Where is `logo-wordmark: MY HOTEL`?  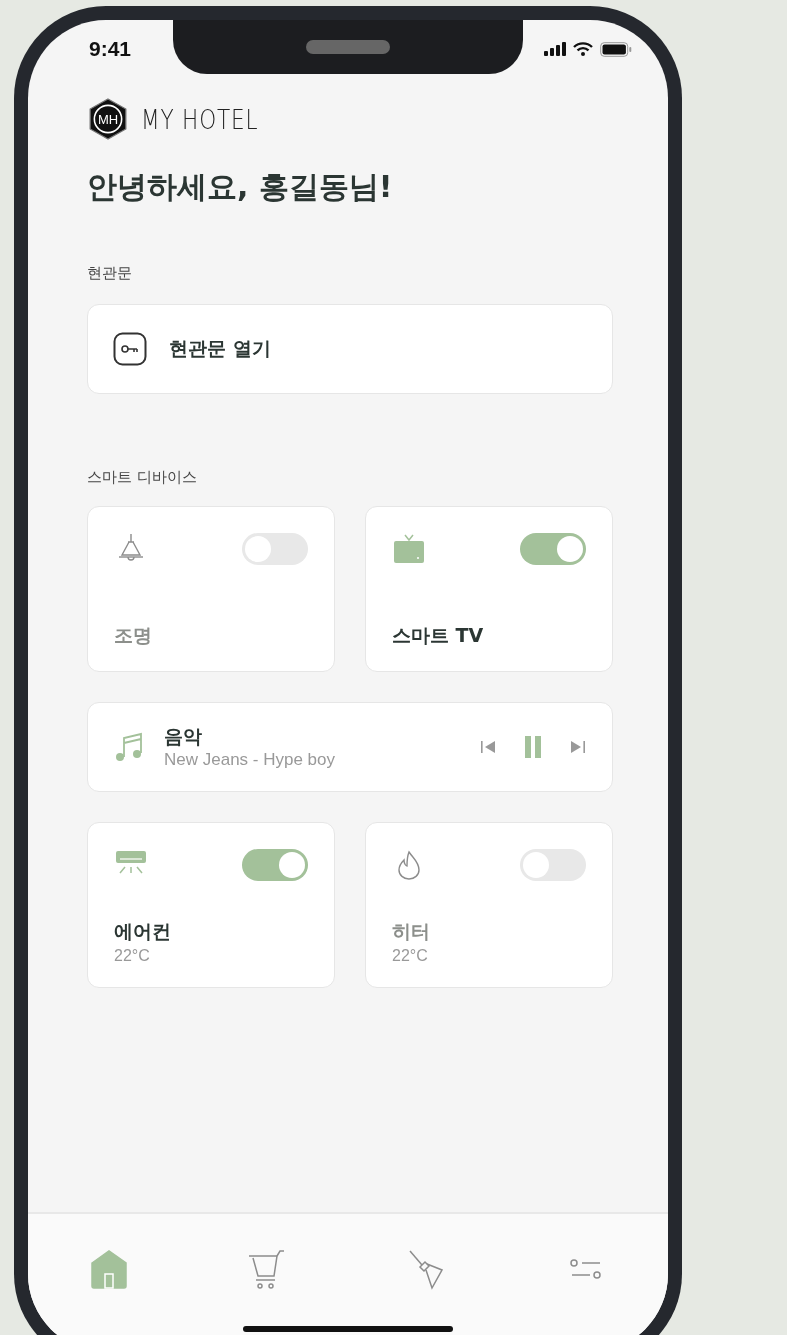
logo-wordmark: MY HOTEL is located at coordinates (200, 119).